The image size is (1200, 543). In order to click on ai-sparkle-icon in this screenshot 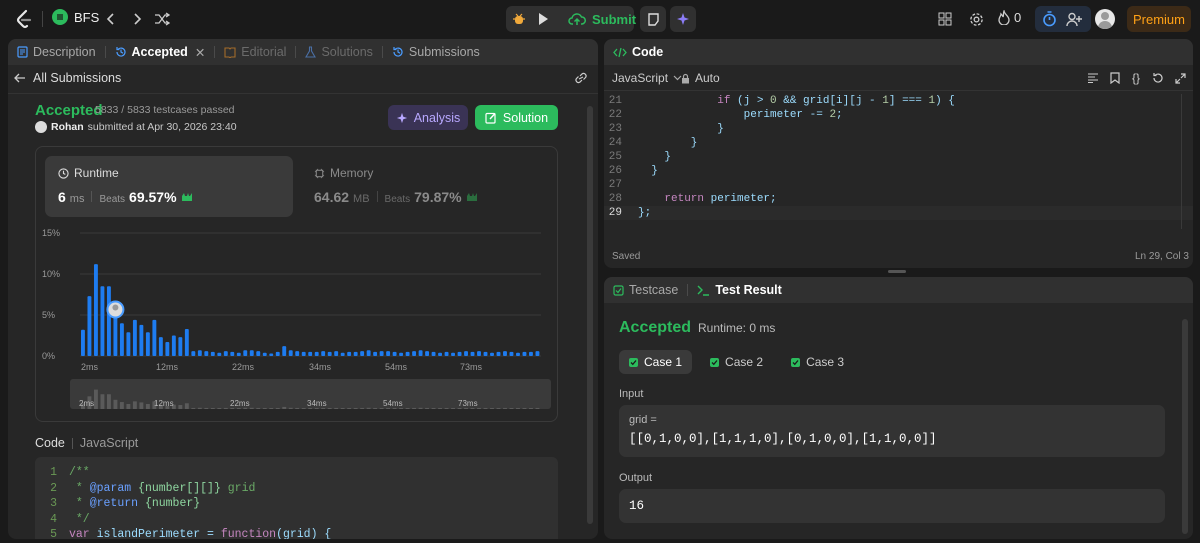, I will do `click(683, 19)`.